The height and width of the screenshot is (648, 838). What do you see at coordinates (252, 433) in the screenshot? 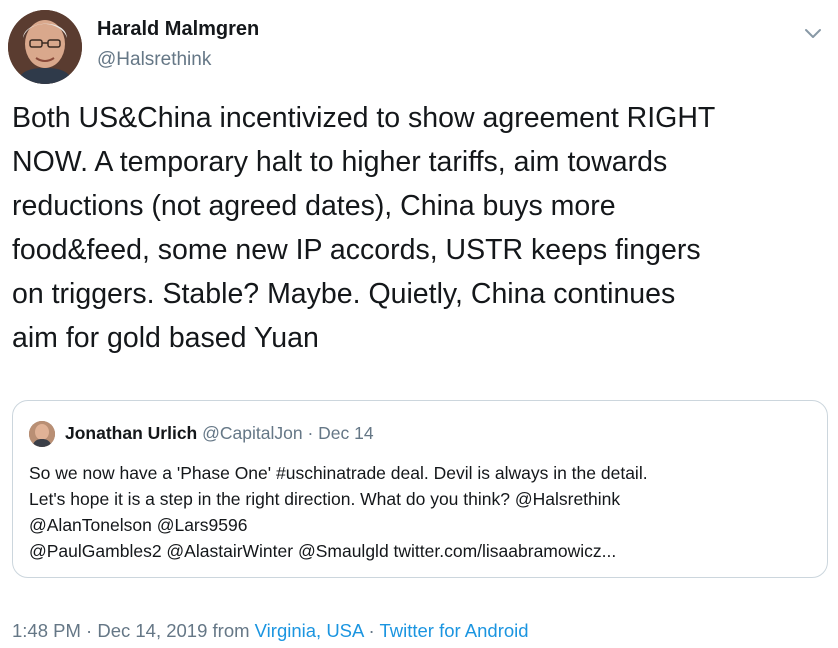
I see `quoted-author-handle: @CapitalJon` at bounding box center [252, 433].